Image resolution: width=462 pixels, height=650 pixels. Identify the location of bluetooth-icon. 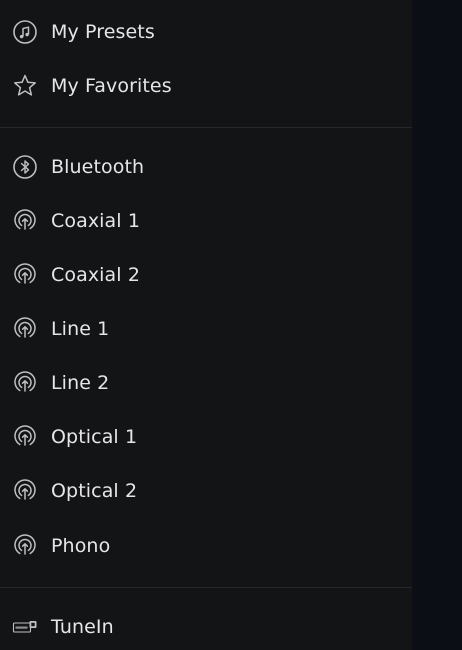
(25, 167).